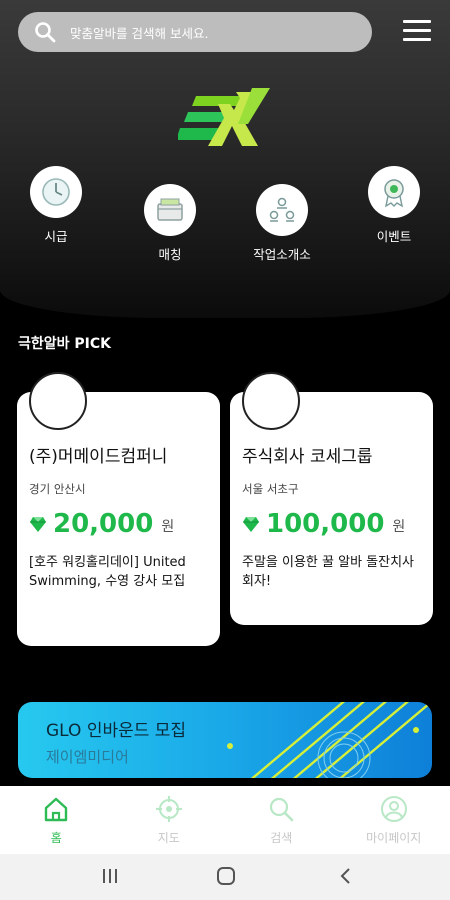 The width and height of the screenshot is (450, 900). I want to click on back-icon, so click(346, 876).